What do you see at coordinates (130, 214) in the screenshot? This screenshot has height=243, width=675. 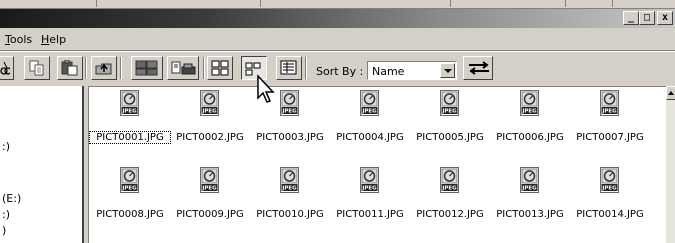 I see `file-name: PICT0008.JPG` at bounding box center [130, 214].